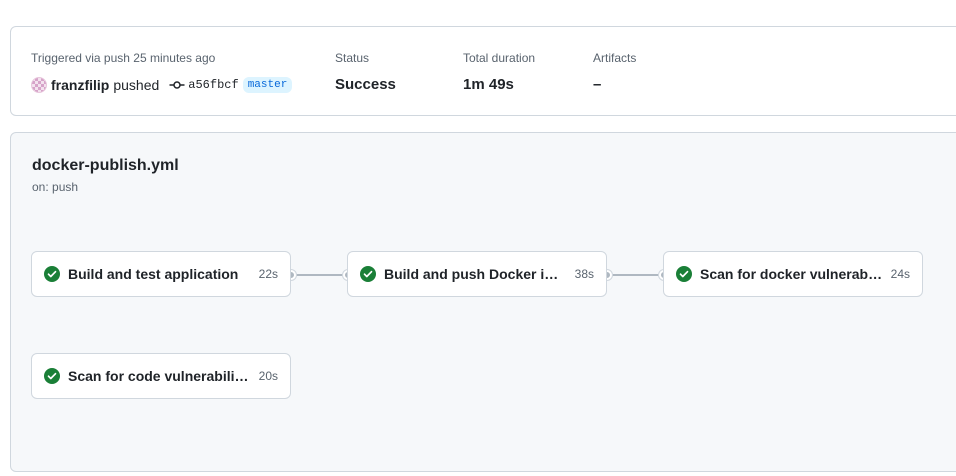 This screenshot has height=476, width=956. Describe the element at coordinates (39, 85) in the screenshot. I see `avatar` at that location.